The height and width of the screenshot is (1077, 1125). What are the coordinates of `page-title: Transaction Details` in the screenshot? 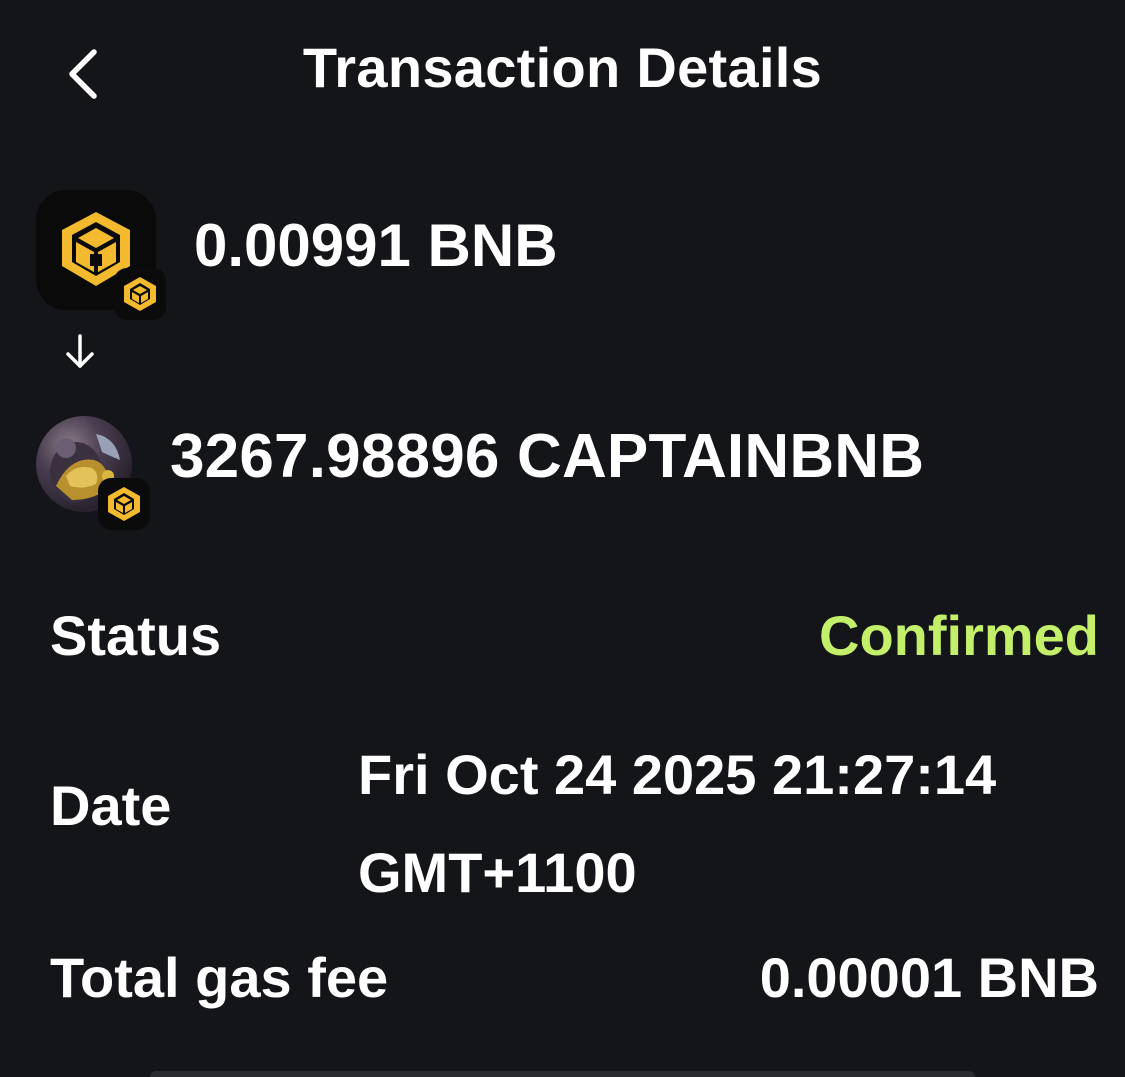 It's located at (562, 67).